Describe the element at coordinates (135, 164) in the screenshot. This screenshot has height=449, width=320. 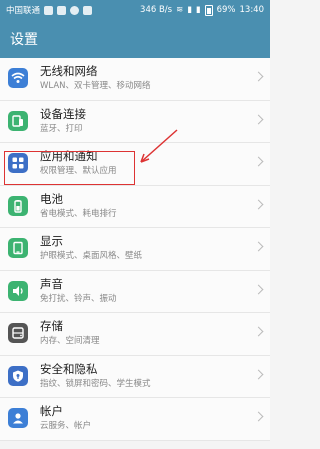
I see `settings-item-apps-notifications: 应用和通知 权限管理、默认应用` at that location.